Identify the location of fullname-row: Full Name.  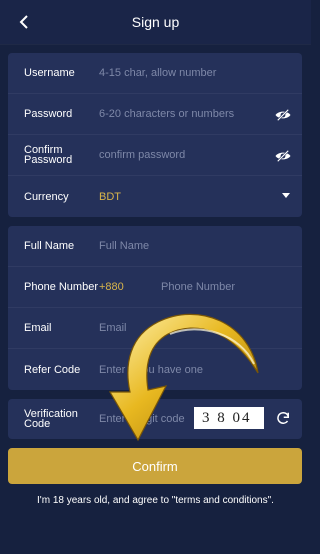
(155, 246).